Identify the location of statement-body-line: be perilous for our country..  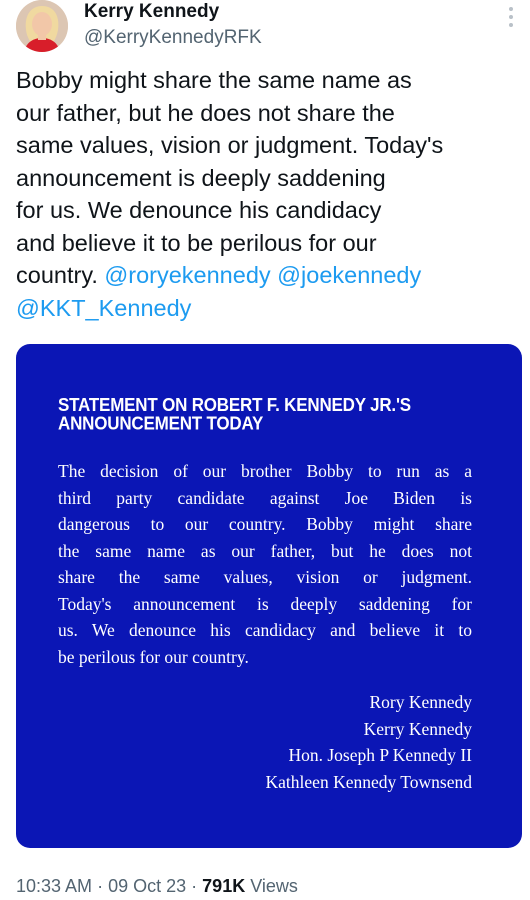
(153, 656).